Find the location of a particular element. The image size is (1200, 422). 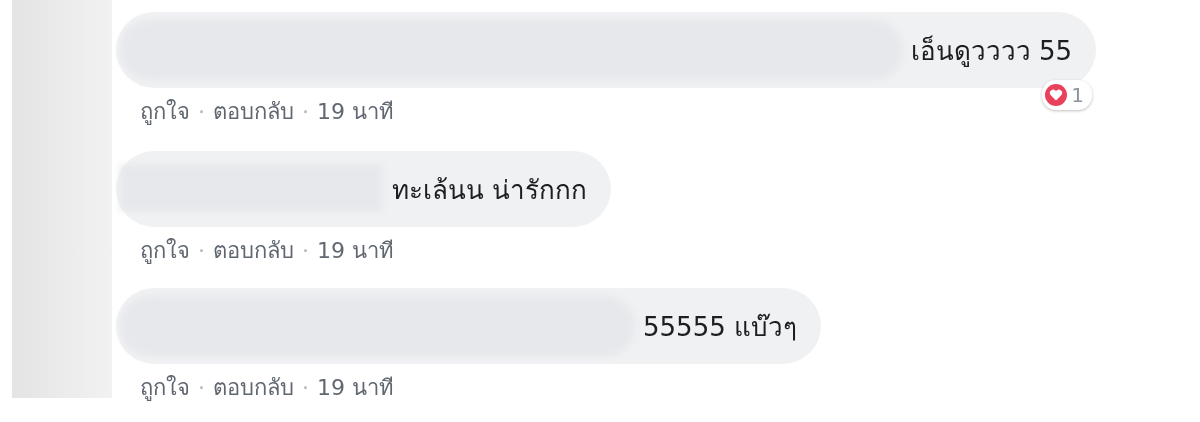

comment-text: เอ็นดูวววว 55 is located at coordinates (991, 51).